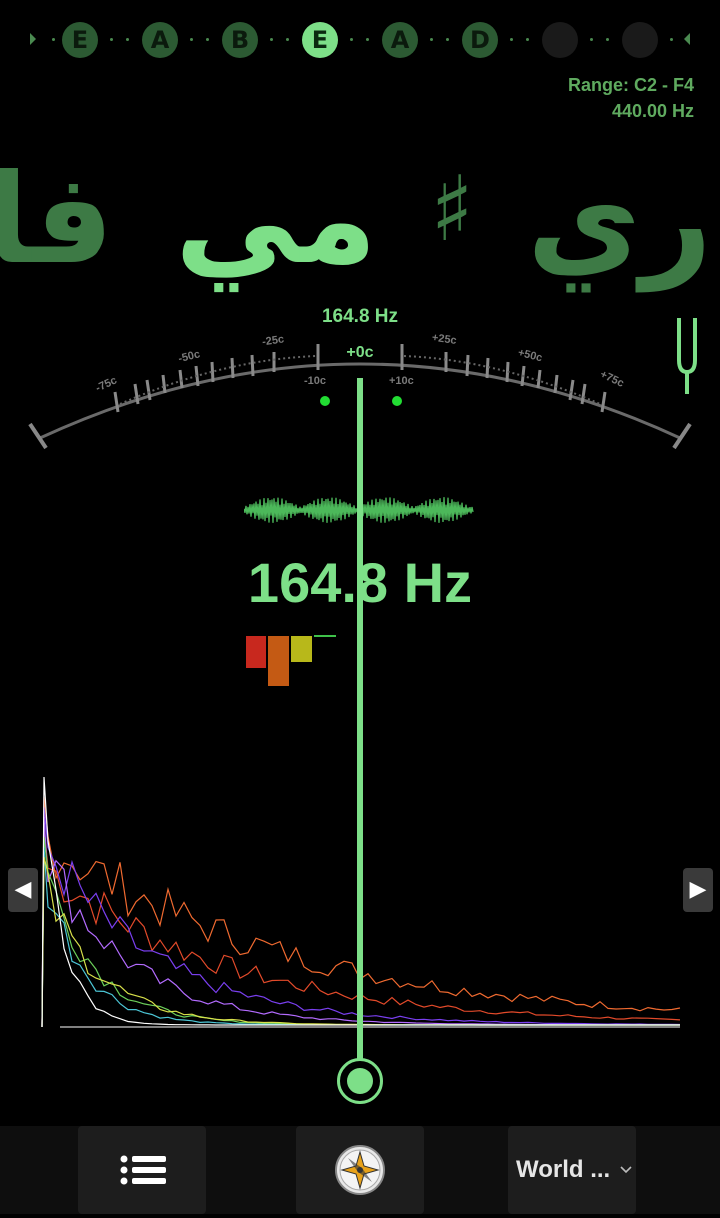  I want to click on chevron-down-icon, so click(626, 1170).